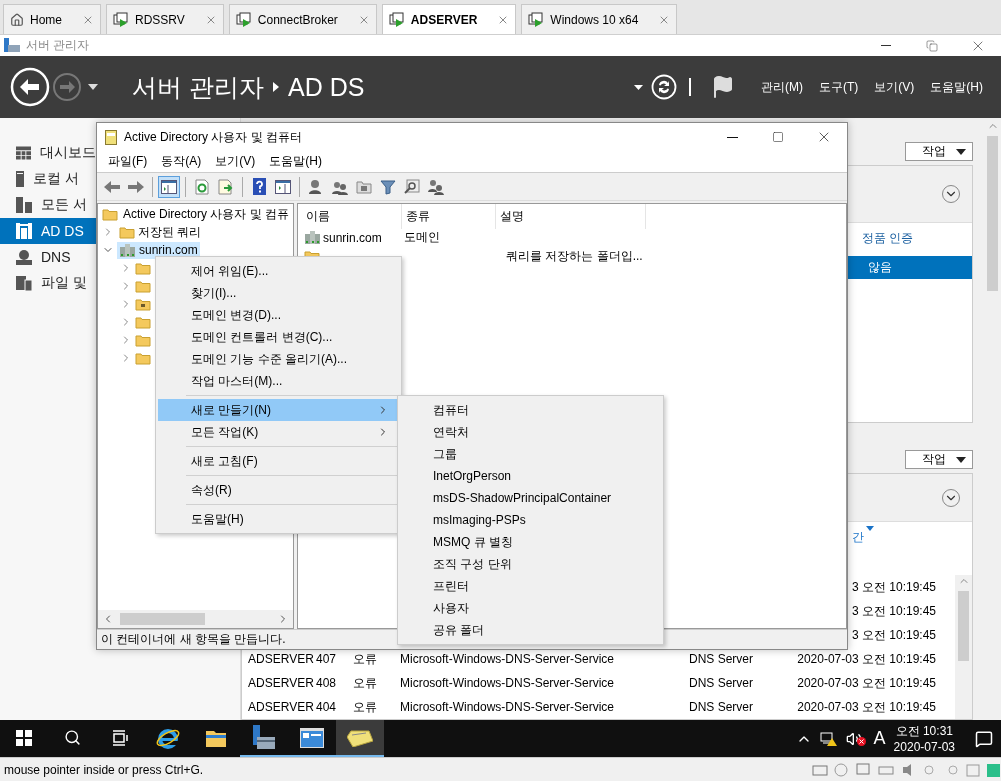 This screenshot has height=781, width=1001. What do you see at coordinates (530, 432) in the screenshot?
I see `menu-item: 연락처` at bounding box center [530, 432].